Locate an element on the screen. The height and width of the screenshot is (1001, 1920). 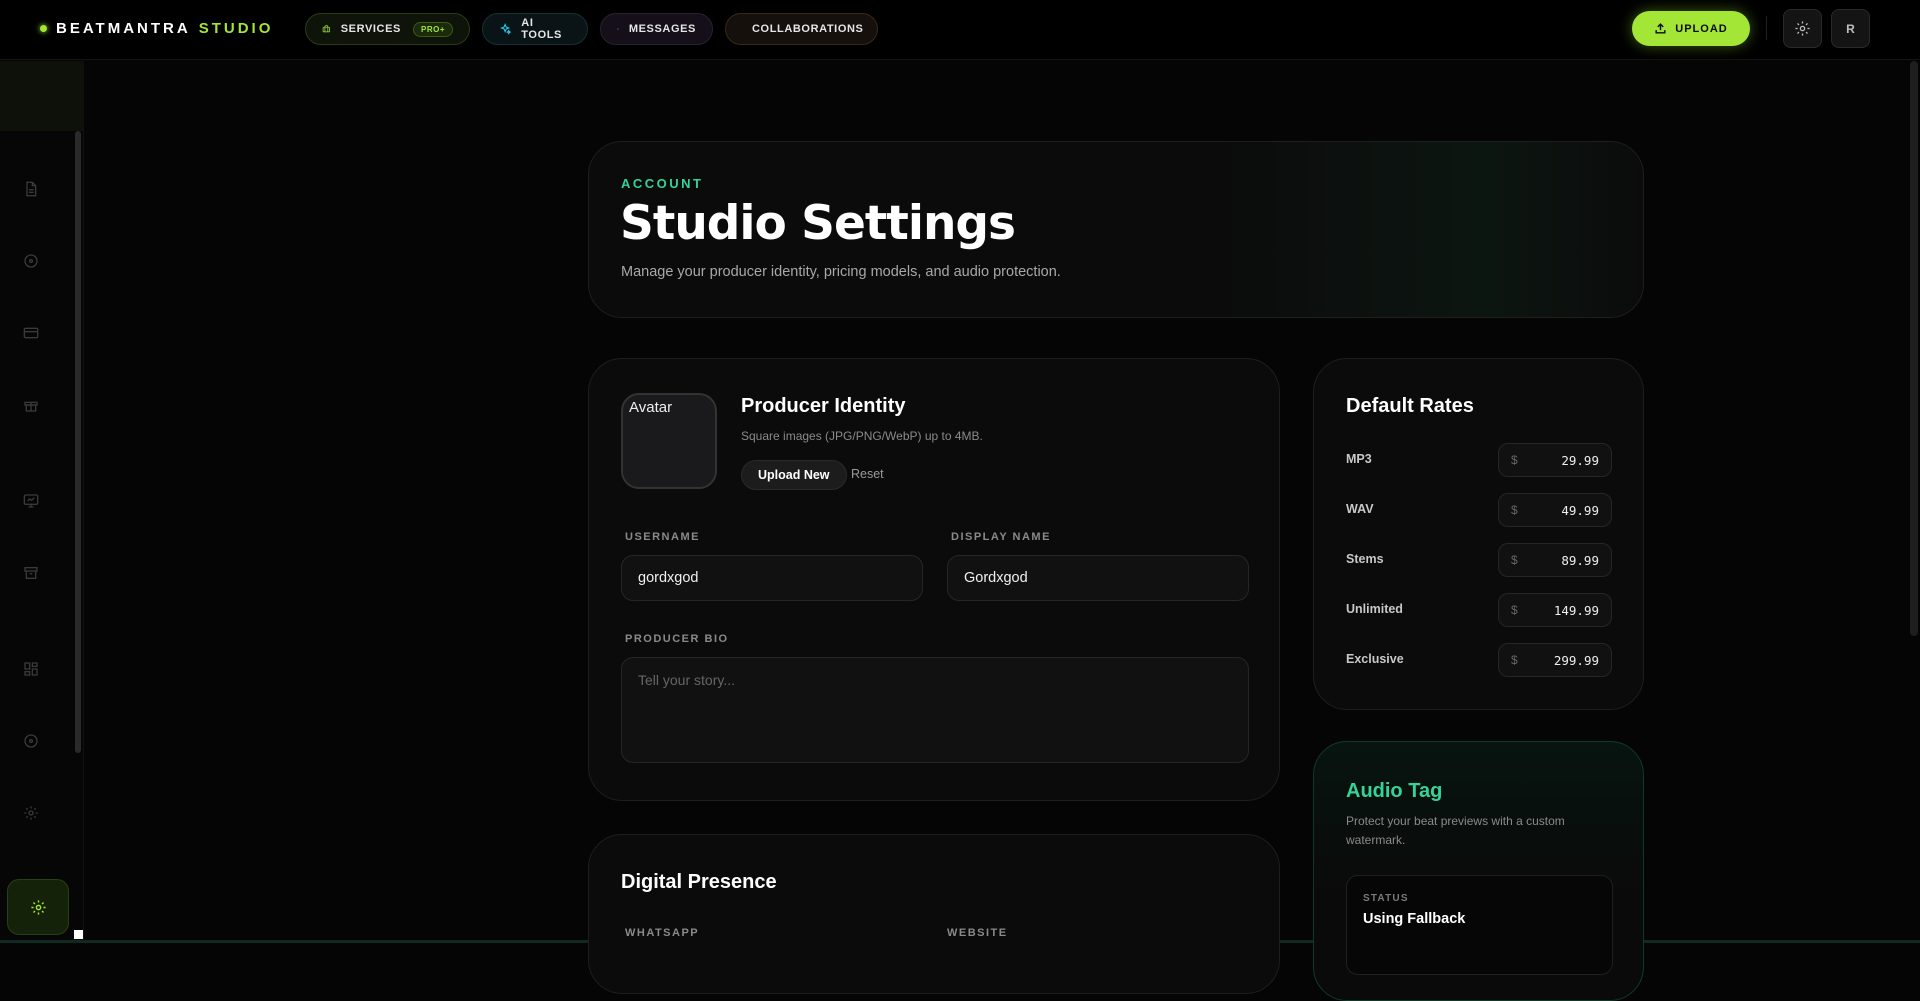
upload-new-button: Upload New is located at coordinates (794, 475).